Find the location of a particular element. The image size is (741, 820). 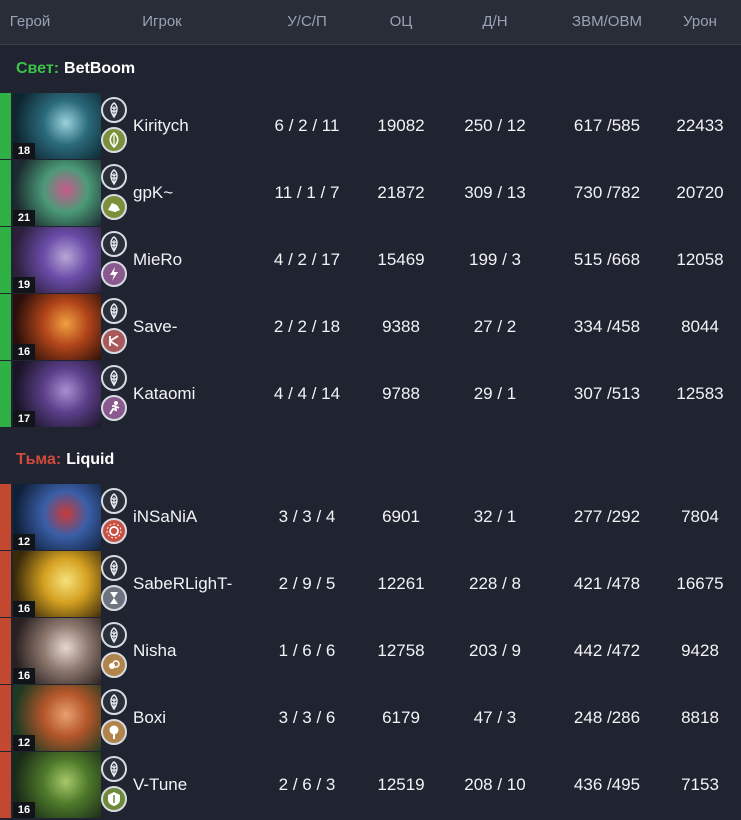

gpm-xpm-cell: 334 /458 is located at coordinates (607, 326).